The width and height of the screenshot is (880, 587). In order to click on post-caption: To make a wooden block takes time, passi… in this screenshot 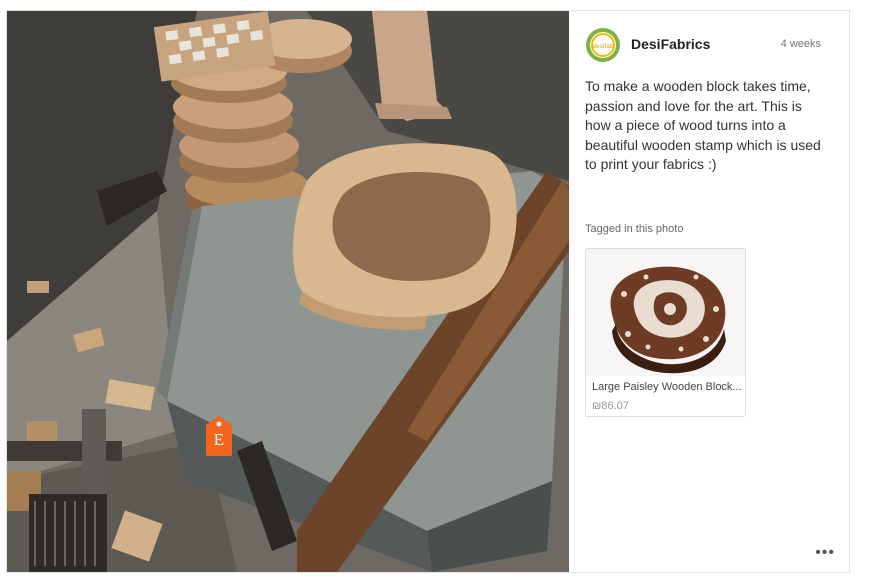, I will do `click(703, 125)`.